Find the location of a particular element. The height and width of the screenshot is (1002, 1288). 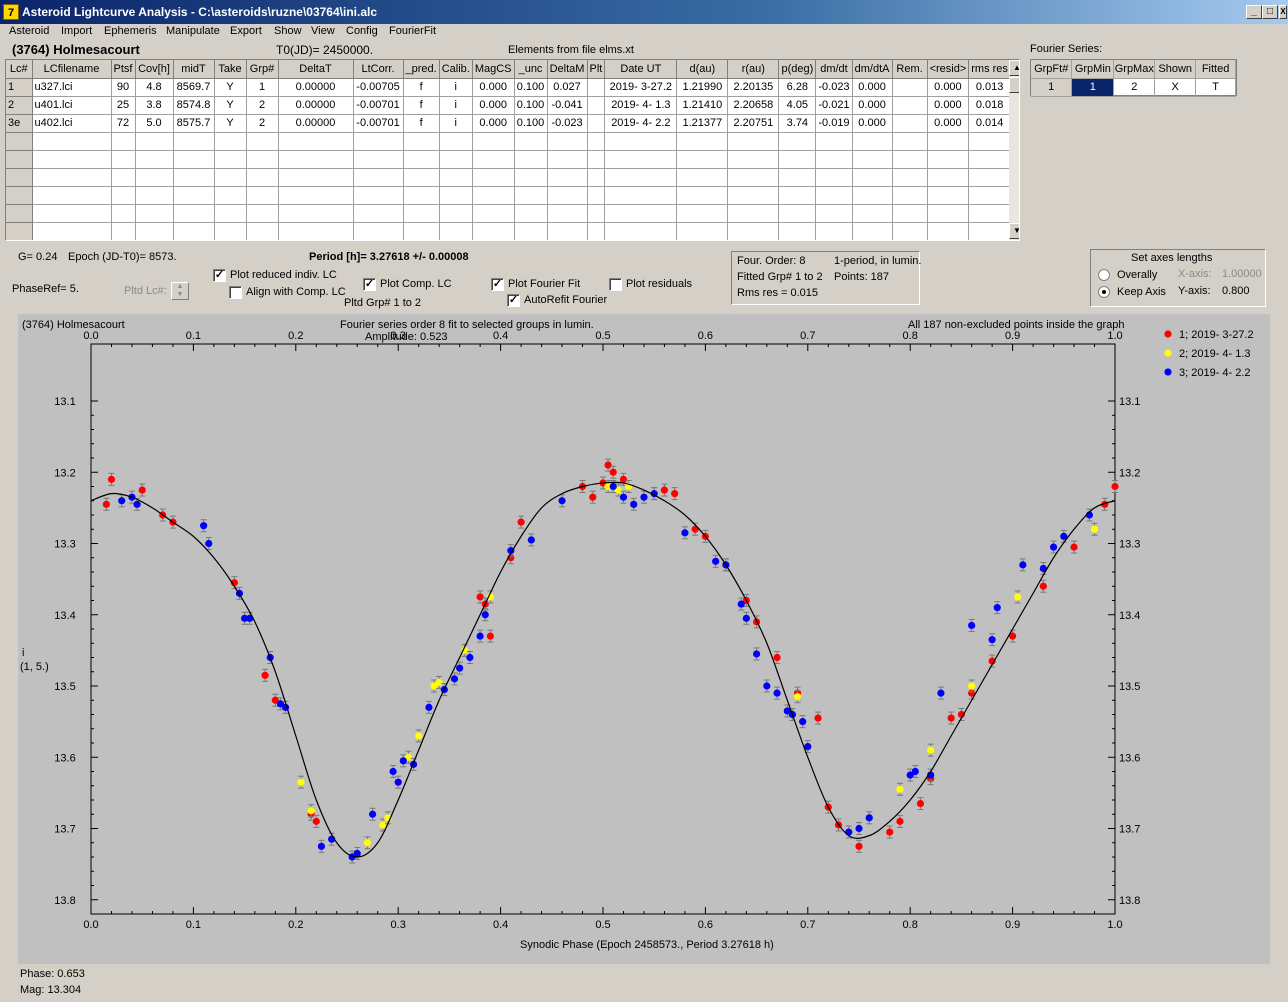

column-header: Grp# is located at coordinates (262, 69).